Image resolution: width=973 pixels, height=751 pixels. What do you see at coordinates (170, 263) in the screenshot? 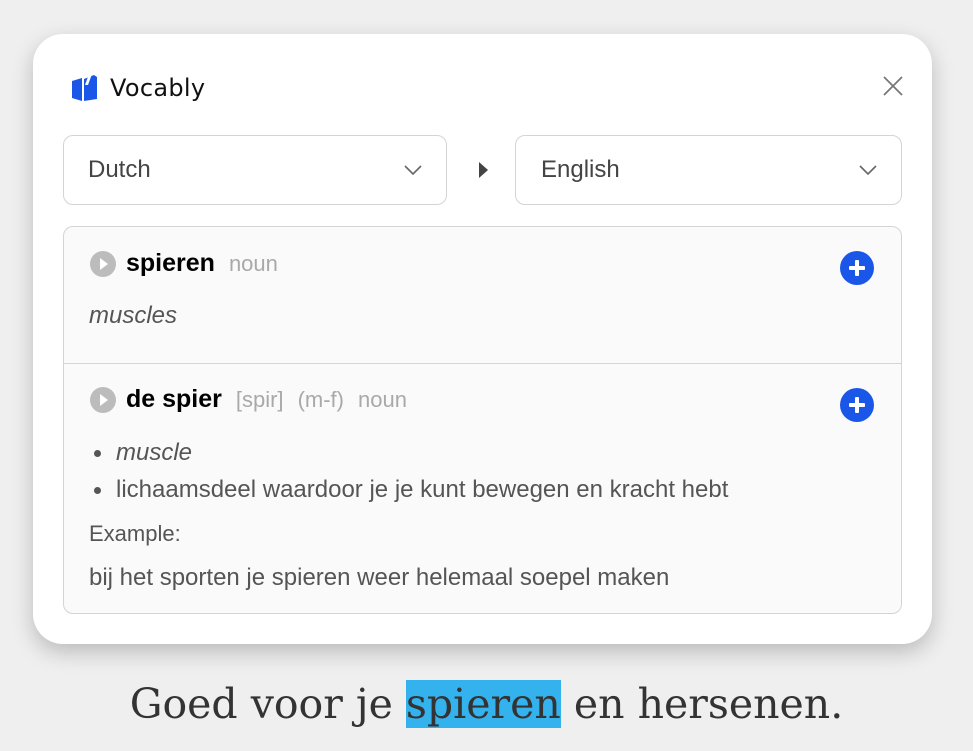
I see `entry-word: spieren` at bounding box center [170, 263].